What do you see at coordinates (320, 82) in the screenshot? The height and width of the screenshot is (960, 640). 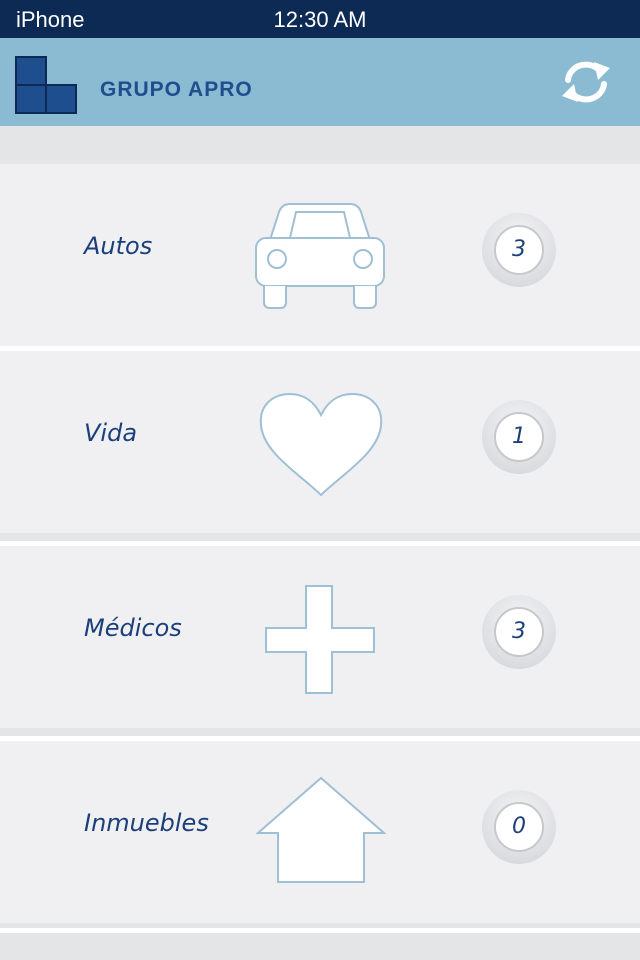 I see `app-header: GRUPO APRO` at bounding box center [320, 82].